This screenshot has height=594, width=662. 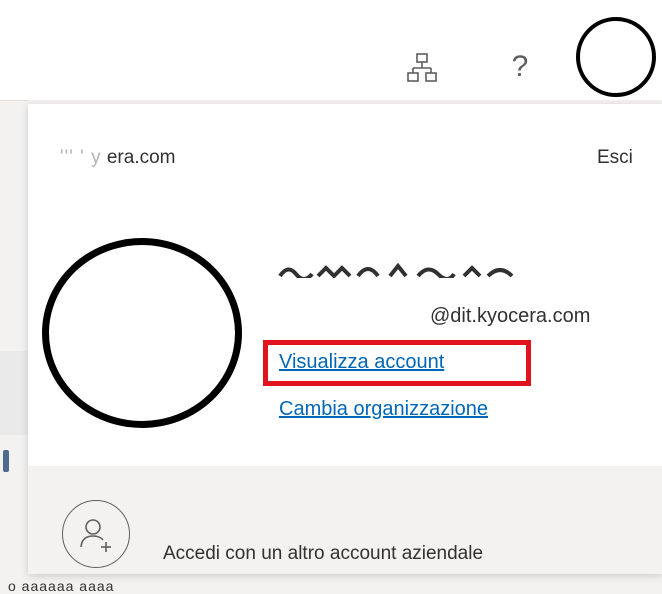 What do you see at coordinates (510, 316) in the screenshot?
I see `user-email: @dit.kyocera.com` at bounding box center [510, 316].